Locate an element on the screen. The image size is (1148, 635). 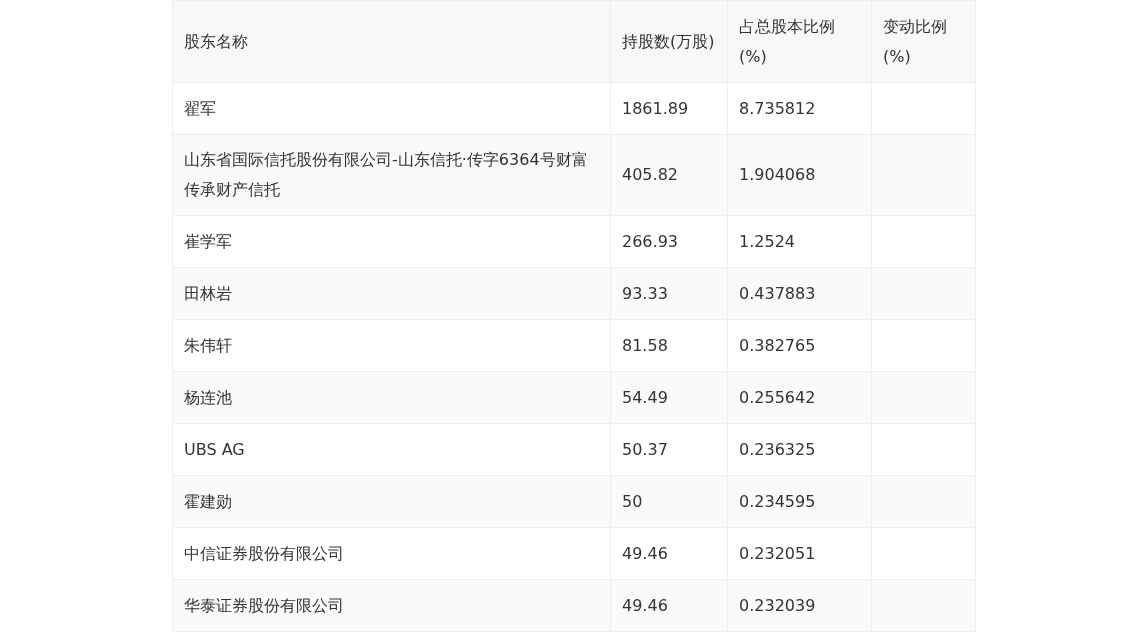
table-cell: 405.82 is located at coordinates (669, 175).